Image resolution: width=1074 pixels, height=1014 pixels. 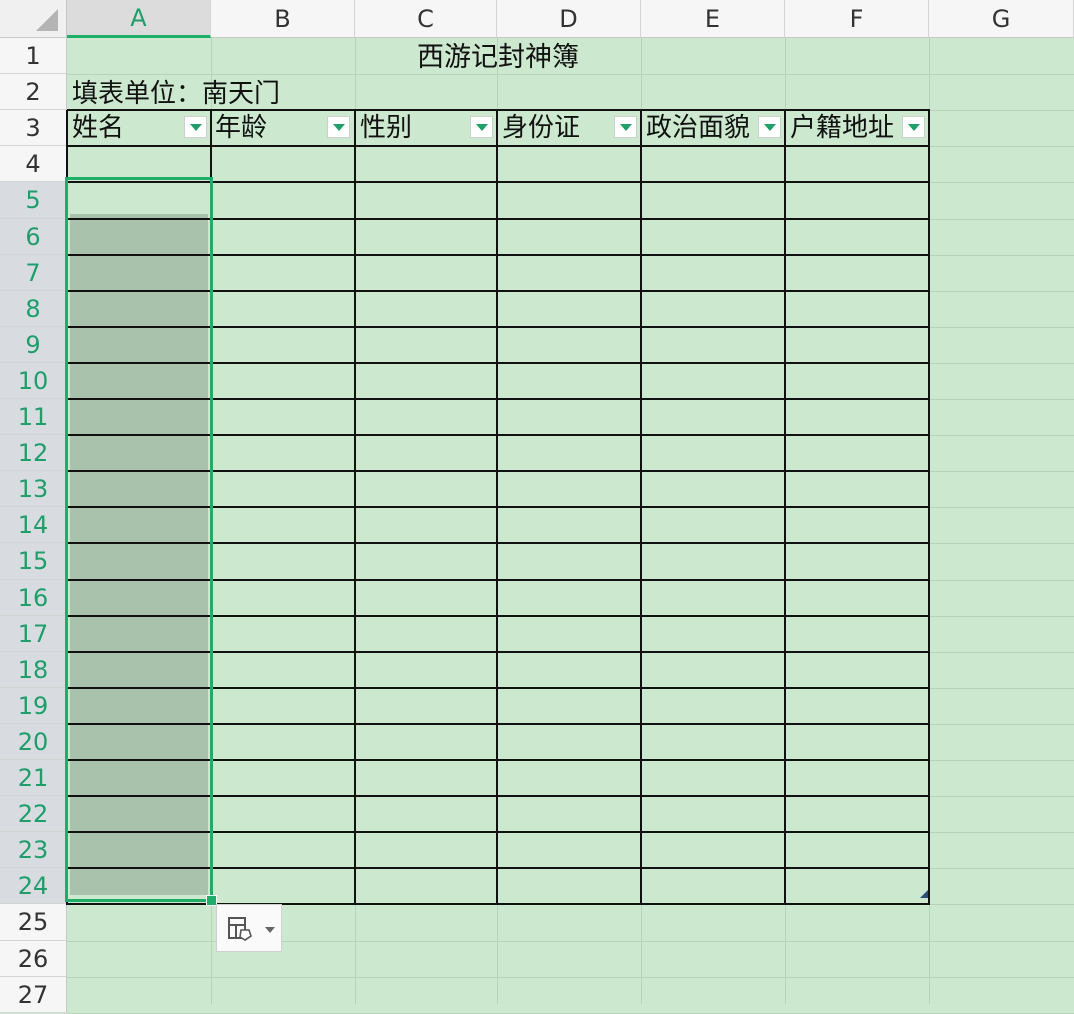 What do you see at coordinates (270, 930) in the screenshot?
I see `chevron-down-icon` at bounding box center [270, 930].